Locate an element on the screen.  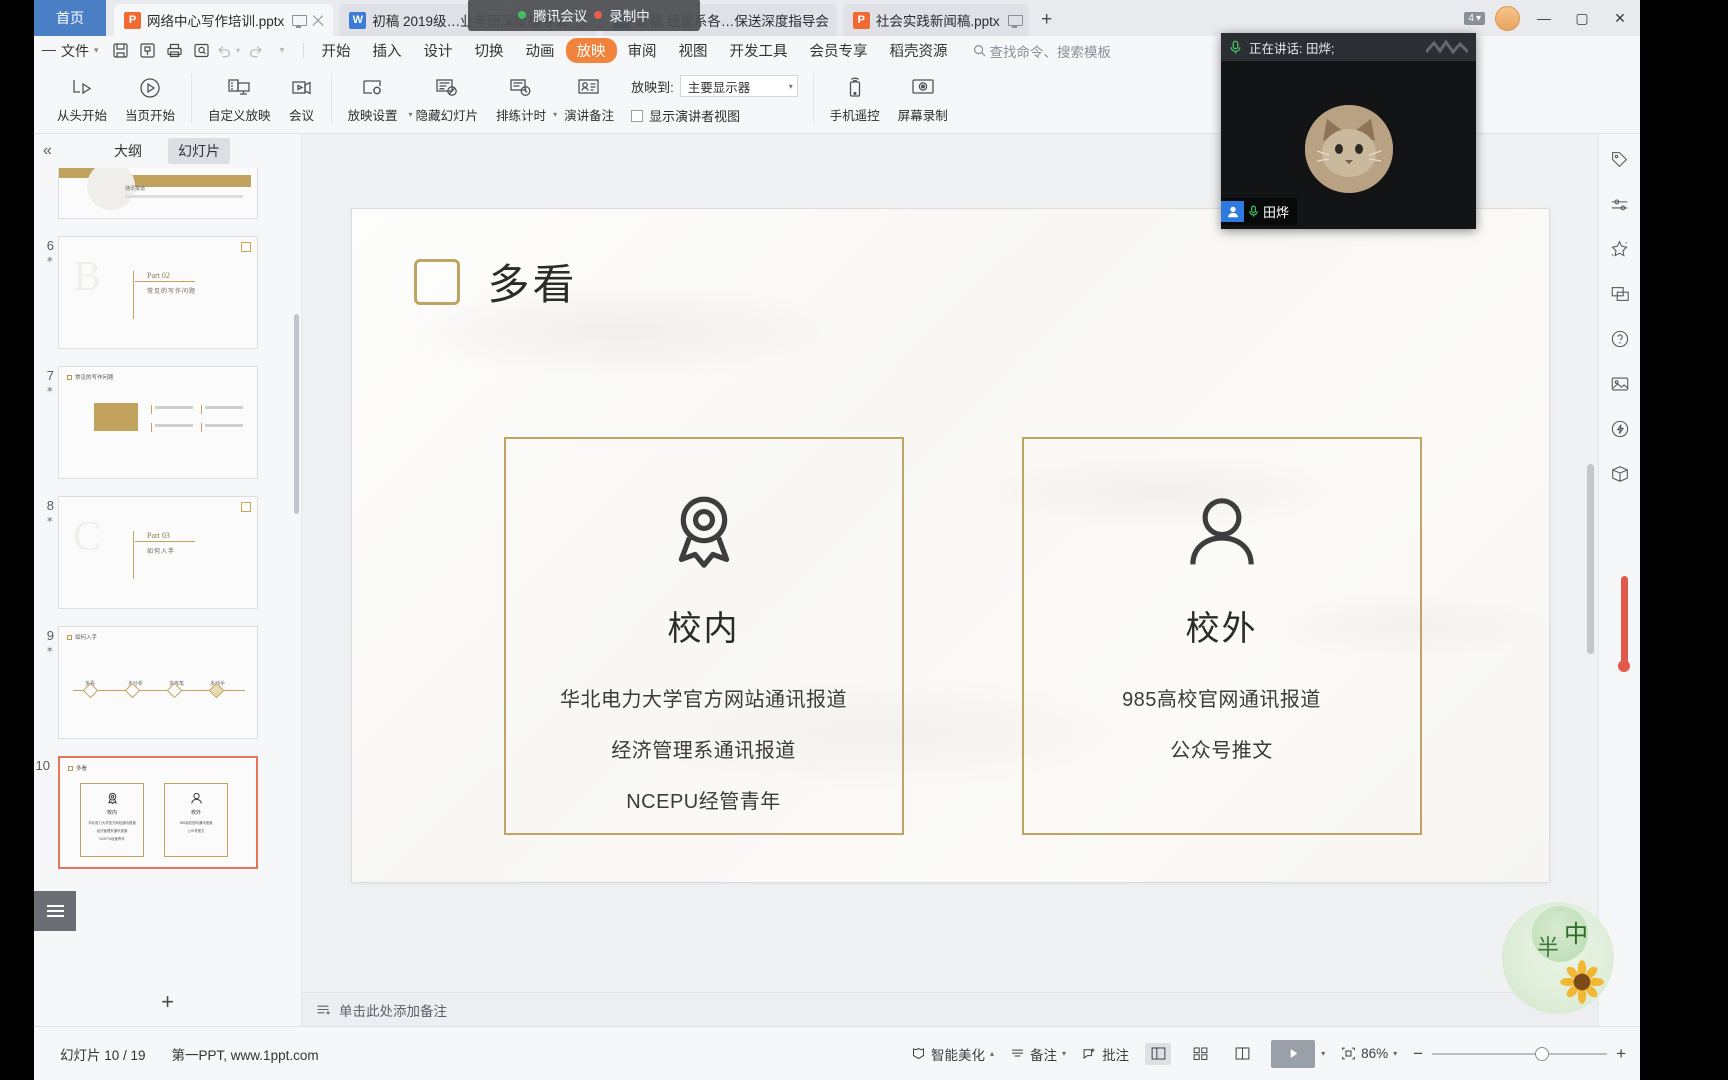
ribbon-screen-record: 屏幕录制 is located at coordinates (923, 96).